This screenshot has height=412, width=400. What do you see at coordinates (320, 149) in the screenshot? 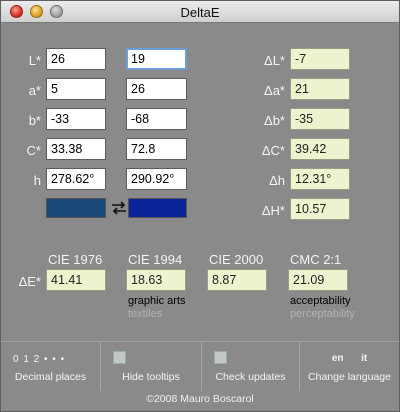
I see `delta-C-value: 39.42` at bounding box center [320, 149].